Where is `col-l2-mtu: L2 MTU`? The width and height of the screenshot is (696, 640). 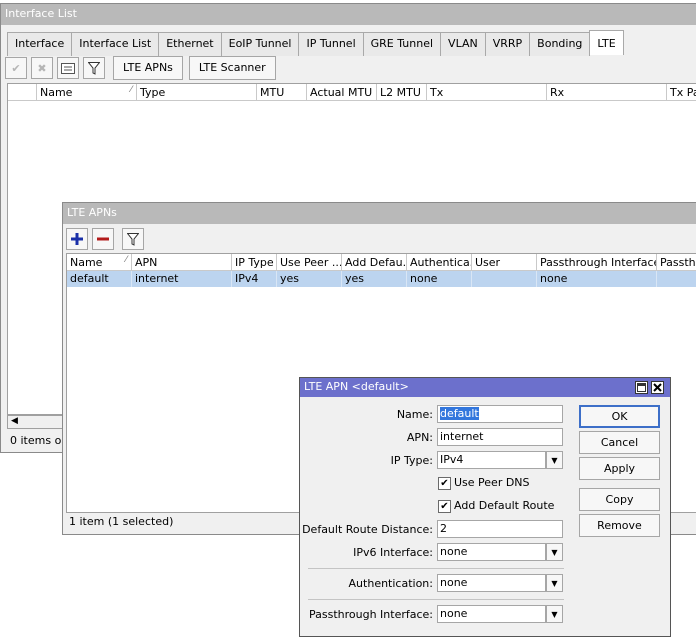
col-l2-mtu: L2 MTU is located at coordinates (402, 92).